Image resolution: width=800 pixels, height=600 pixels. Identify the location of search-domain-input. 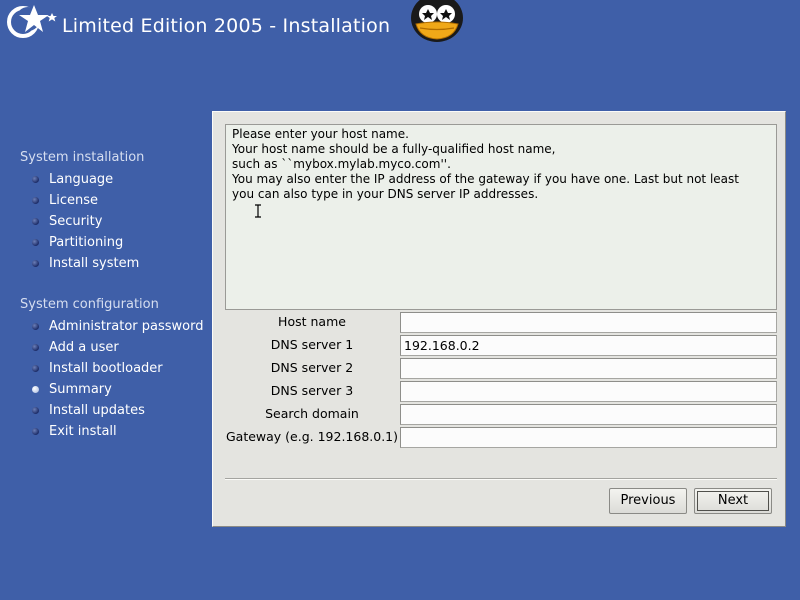
(588, 414).